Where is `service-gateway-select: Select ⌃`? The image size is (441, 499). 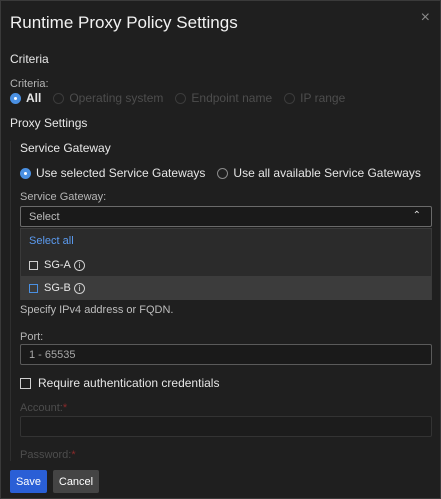 service-gateway-select: Select ⌃ is located at coordinates (226, 216).